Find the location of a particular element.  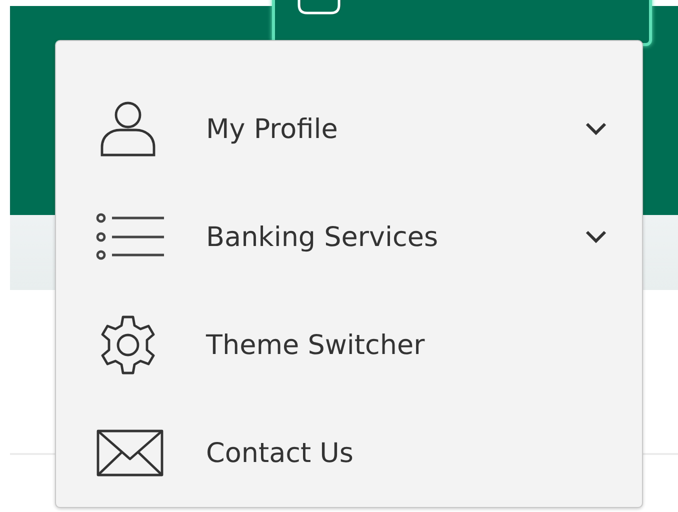

menu-item: Theme Switcher is located at coordinates (407, 345).